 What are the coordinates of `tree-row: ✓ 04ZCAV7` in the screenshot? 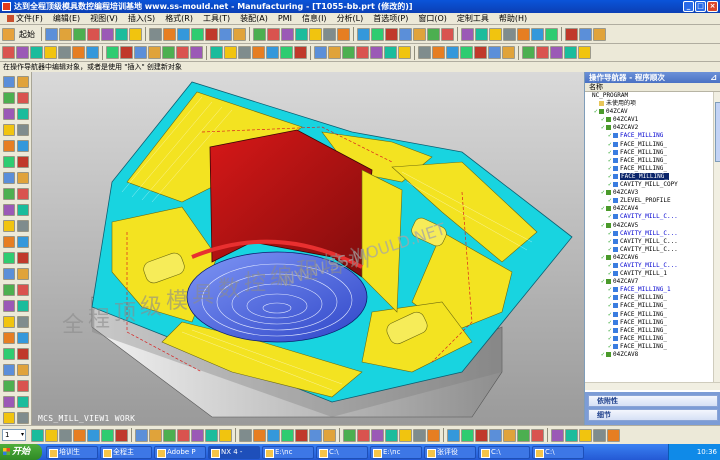 It's located at (649, 282).